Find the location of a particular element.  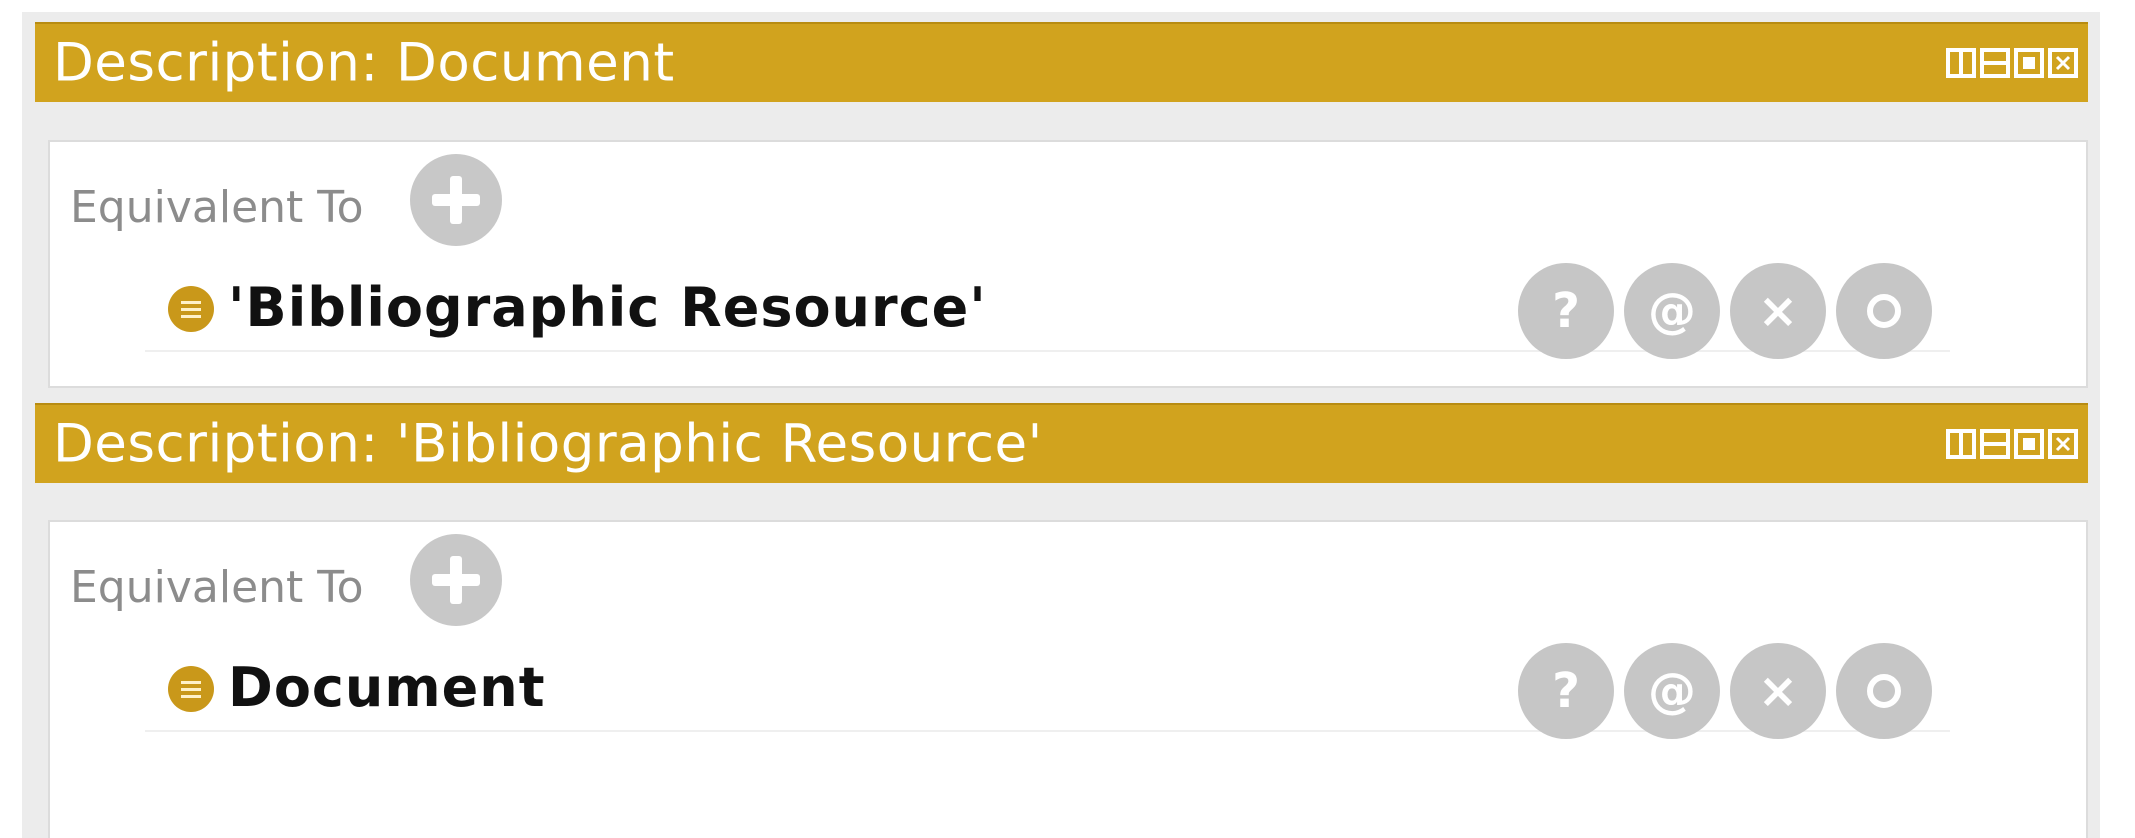

panel-title: Description: Document is located at coordinates (364, 63).